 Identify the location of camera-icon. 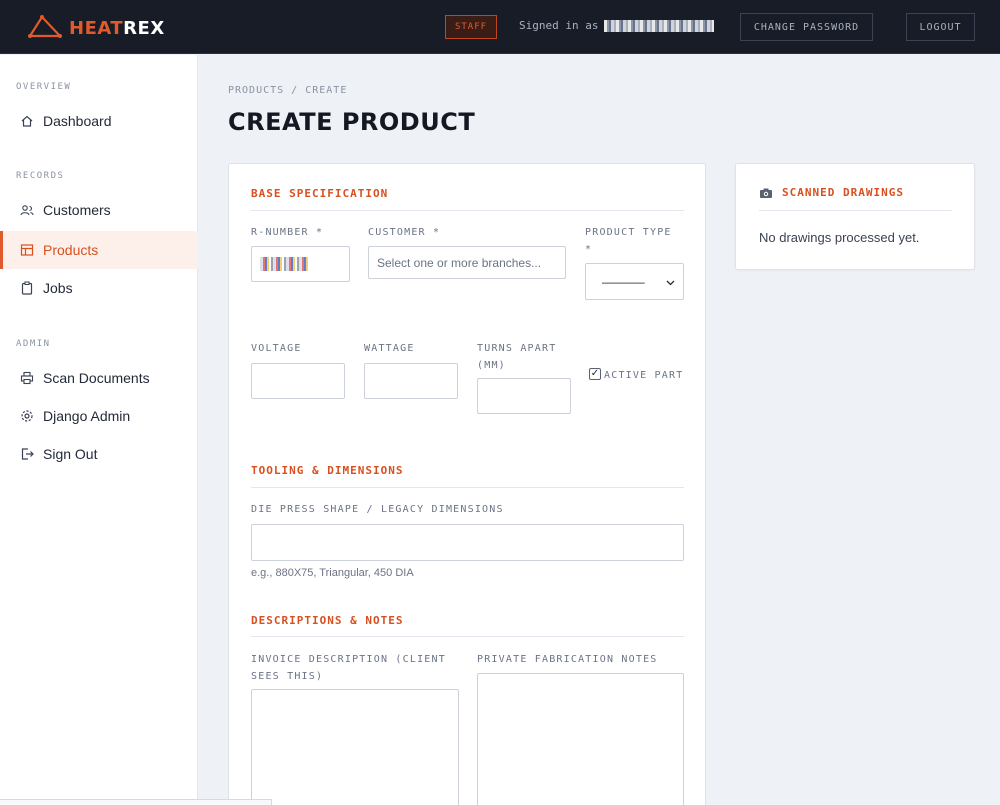
(766, 193).